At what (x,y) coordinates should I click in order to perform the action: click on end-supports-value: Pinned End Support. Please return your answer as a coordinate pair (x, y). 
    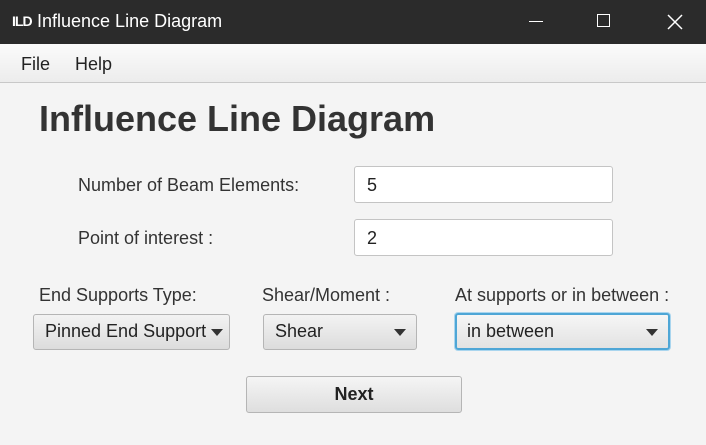
    Looking at the image, I should click on (126, 331).